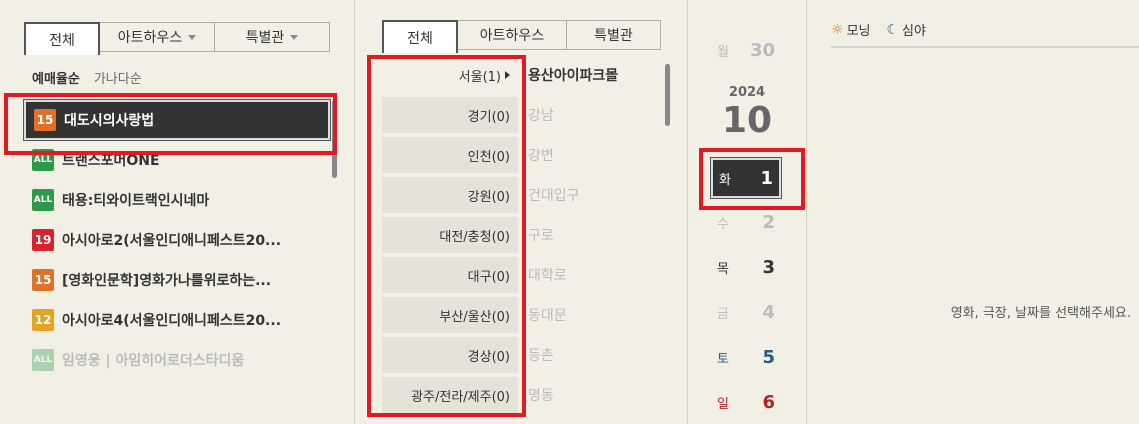 The image size is (1139, 424). What do you see at coordinates (766, 178) in the screenshot?
I see `day-number: 1` at bounding box center [766, 178].